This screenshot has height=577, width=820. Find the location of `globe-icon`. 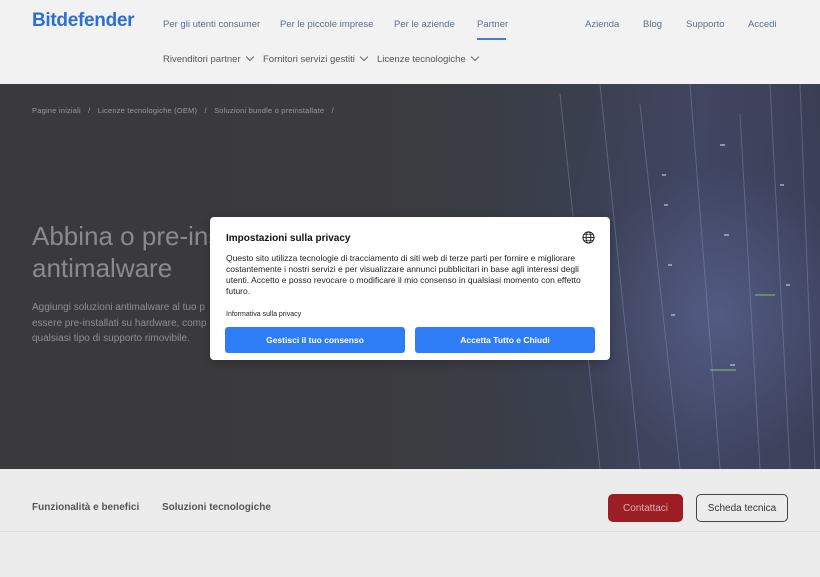

globe-icon is located at coordinates (588, 237).